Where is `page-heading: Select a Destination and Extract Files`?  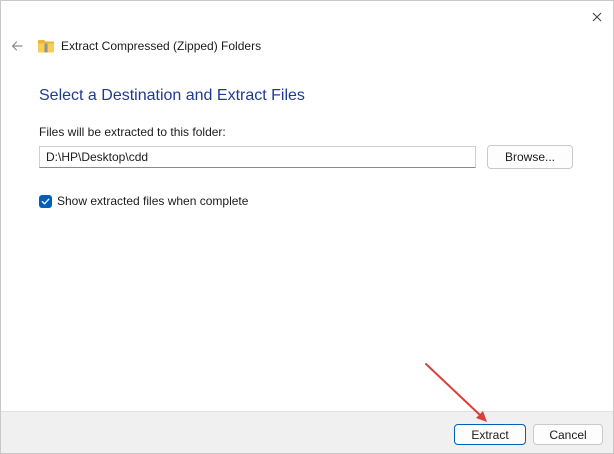 page-heading: Select a Destination and Extract Files is located at coordinates (172, 95).